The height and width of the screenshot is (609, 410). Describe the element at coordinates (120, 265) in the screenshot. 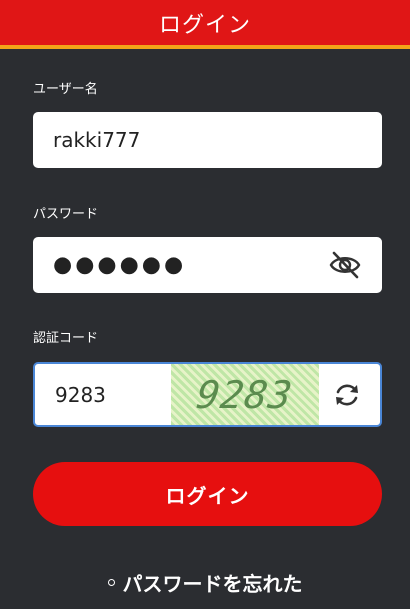

I see `password-value: ●●●●●●` at that location.